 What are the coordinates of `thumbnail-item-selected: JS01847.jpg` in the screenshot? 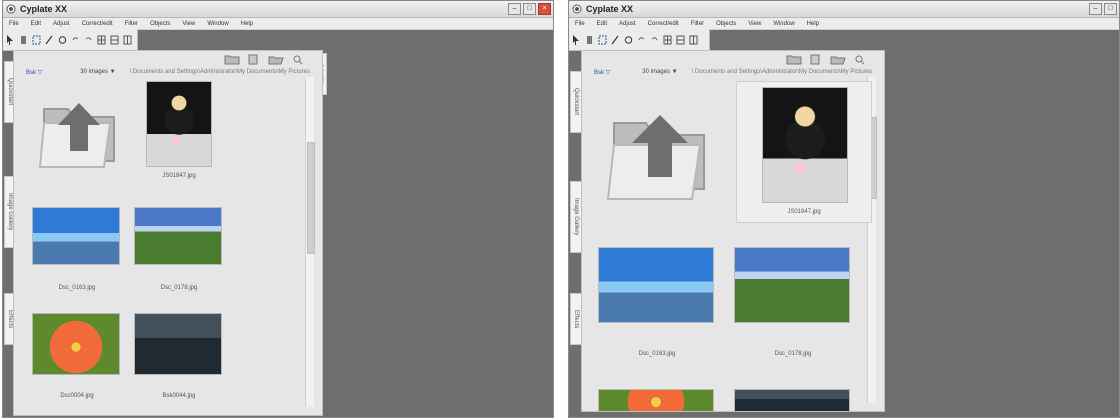 It's located at (804, 152).